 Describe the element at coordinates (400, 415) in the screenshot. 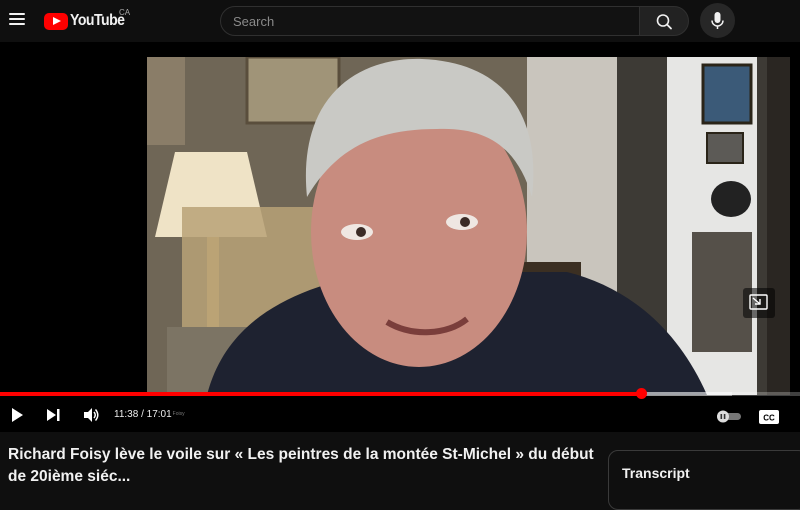

I see `player-controls: 11:38 / 17:01Foisy CC` at that location.